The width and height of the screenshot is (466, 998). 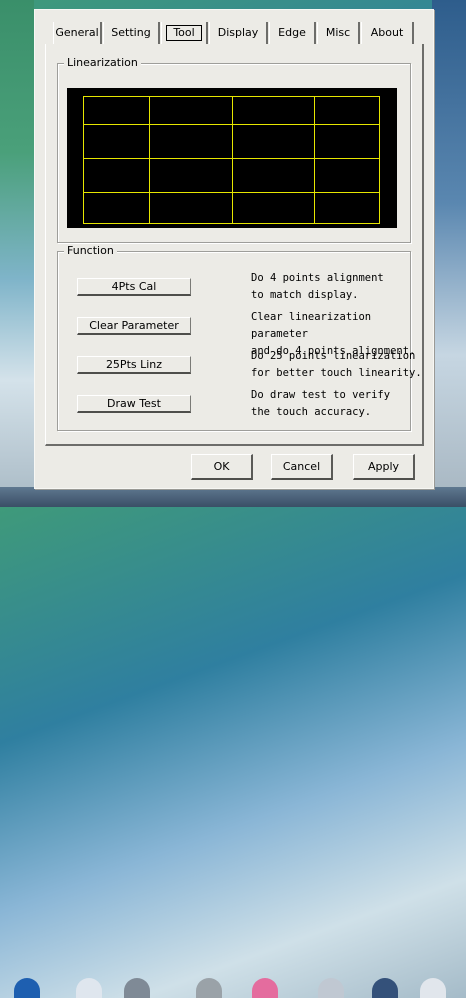 I want to click on tab-general: General, so click(x=77, y=33).